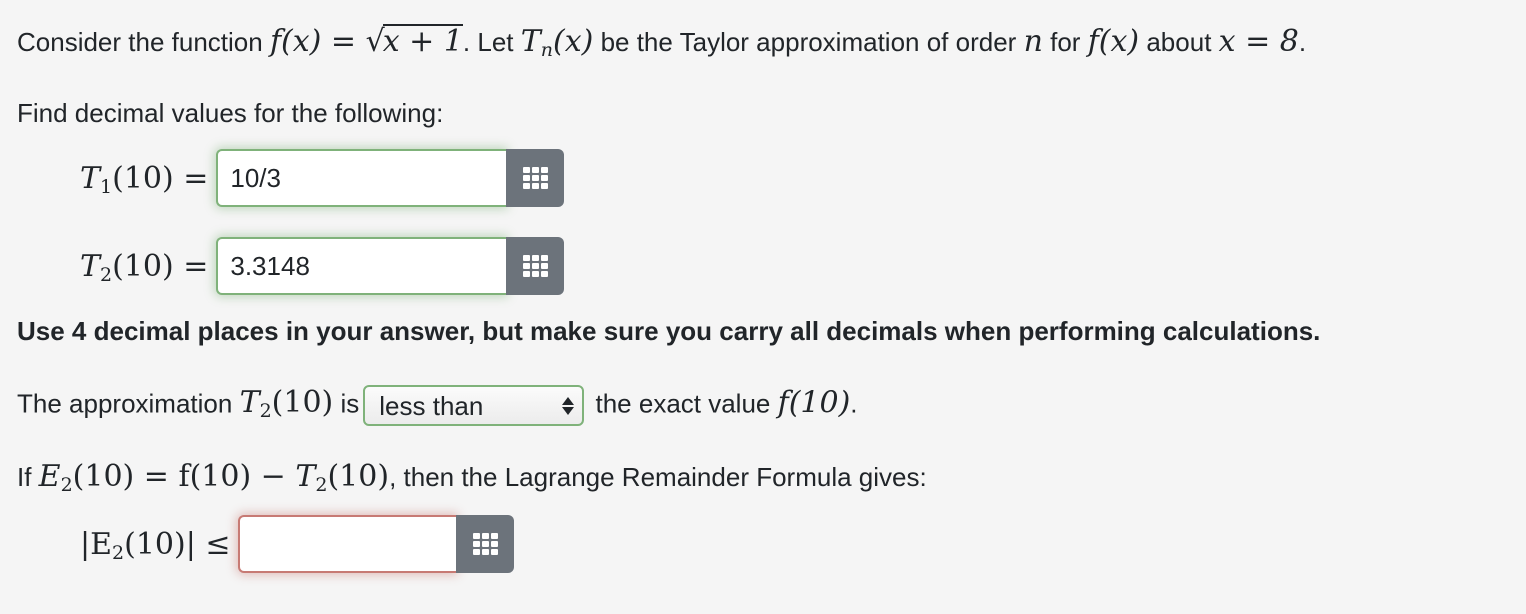  Describe the element at coordinates (302, 403) in the screenshot. I see `t-arg: (10)` at that location.